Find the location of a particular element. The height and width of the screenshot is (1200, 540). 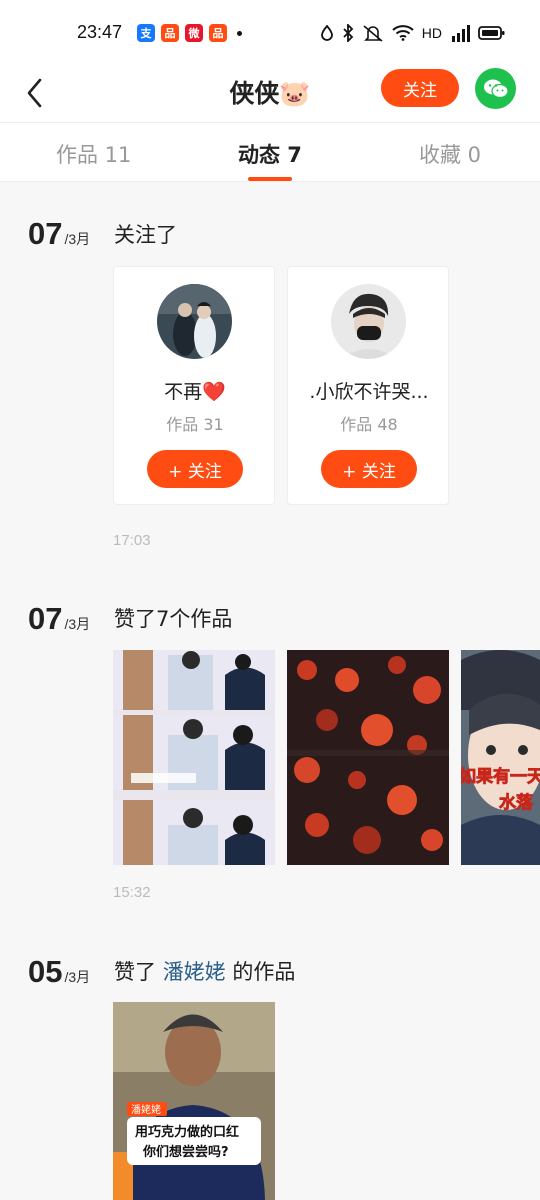

status-bar: 23:47 支 品 微 品 HD is located at coordinates (270, 33).